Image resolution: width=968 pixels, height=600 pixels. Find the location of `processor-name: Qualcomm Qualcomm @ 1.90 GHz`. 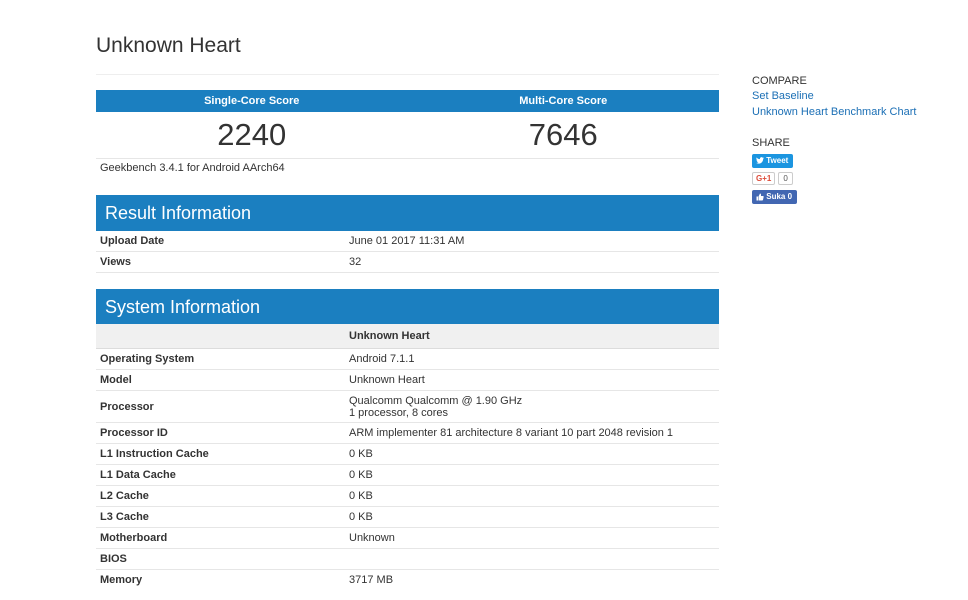

processor-name: Qualcomm Qualcomm @ 1.90 GHz is located at coordinates (436, 401).